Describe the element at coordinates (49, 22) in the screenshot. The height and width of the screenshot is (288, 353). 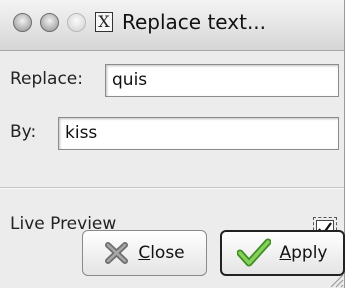
I see `minimize-window-icon` at that location.